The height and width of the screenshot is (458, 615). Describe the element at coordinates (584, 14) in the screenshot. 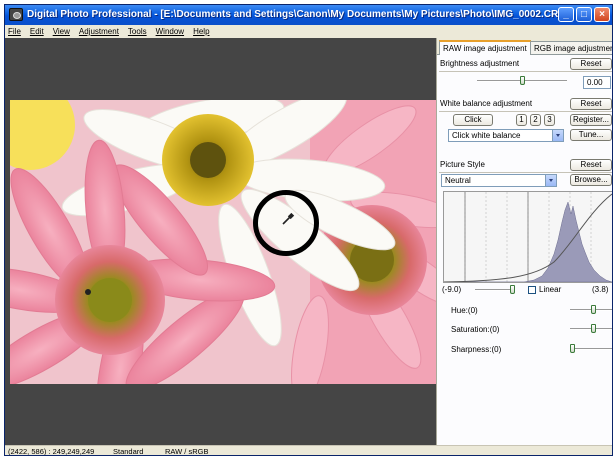

I see `maximize-button: □` at that location.